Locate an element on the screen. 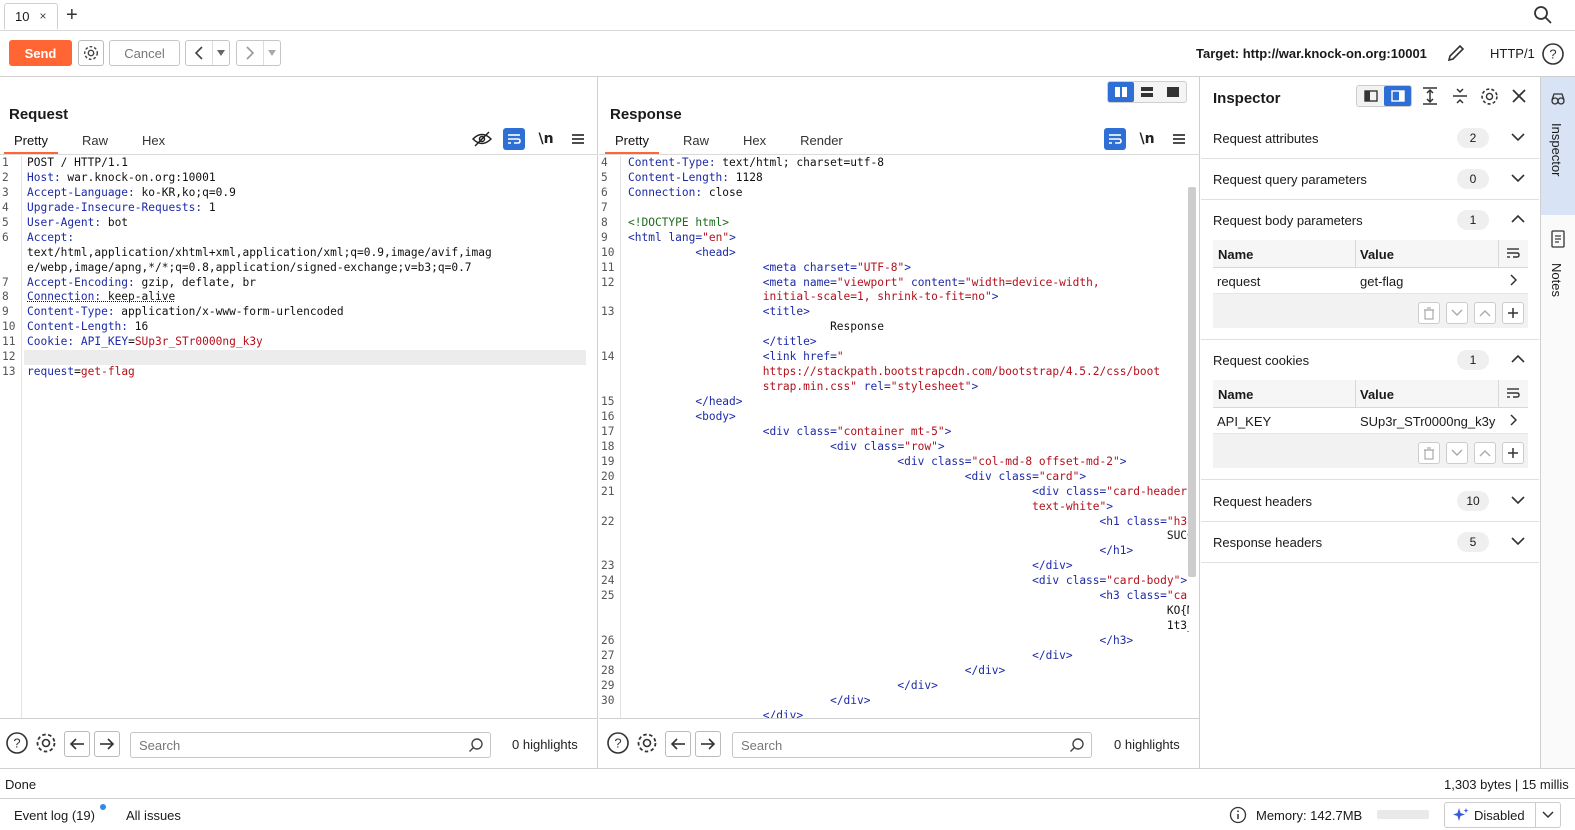  rail-inspector-tab: Inspector is located at coordinates (1558, 146).